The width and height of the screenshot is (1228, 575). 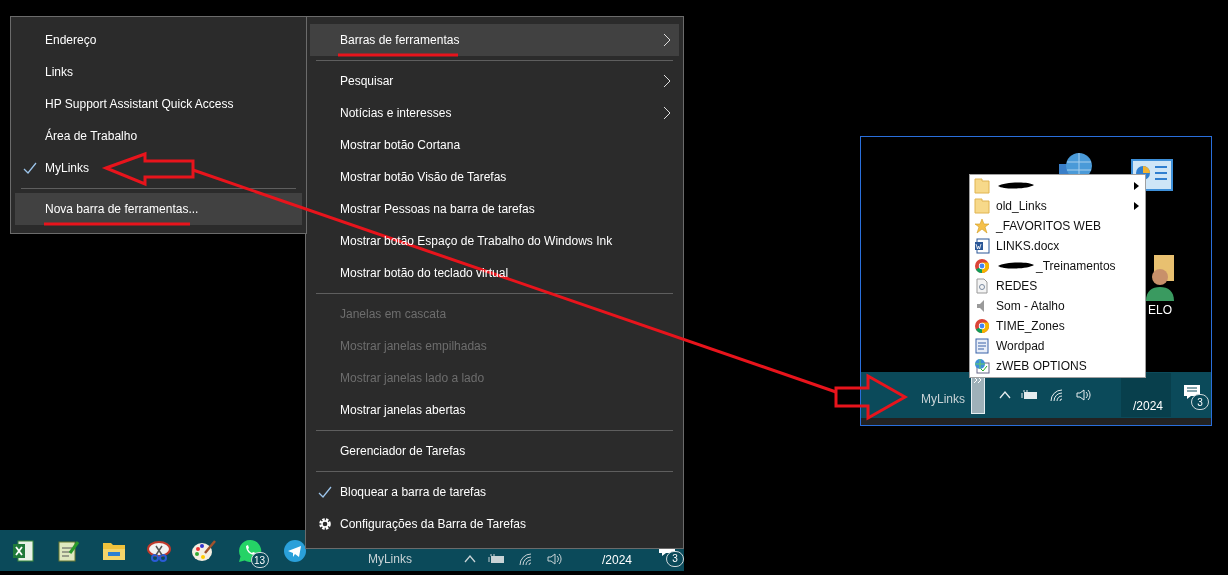 I want to click on menu-item: Mostrar janelas abertas, so click(x=494, y=410).